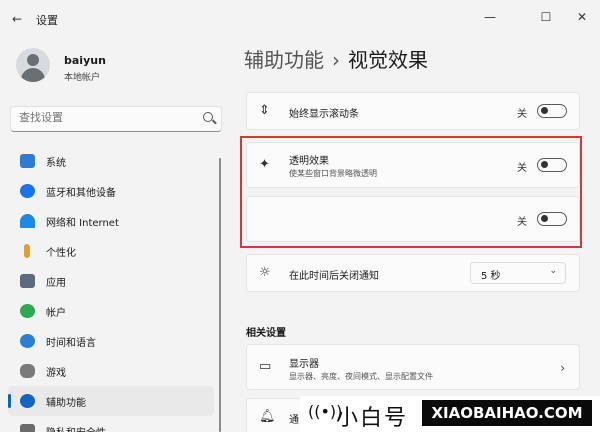  What do you see at coordinates (294, 420) in the screenshot?
I see `notifications-link-title: 通` at bounding box center [294, 420].